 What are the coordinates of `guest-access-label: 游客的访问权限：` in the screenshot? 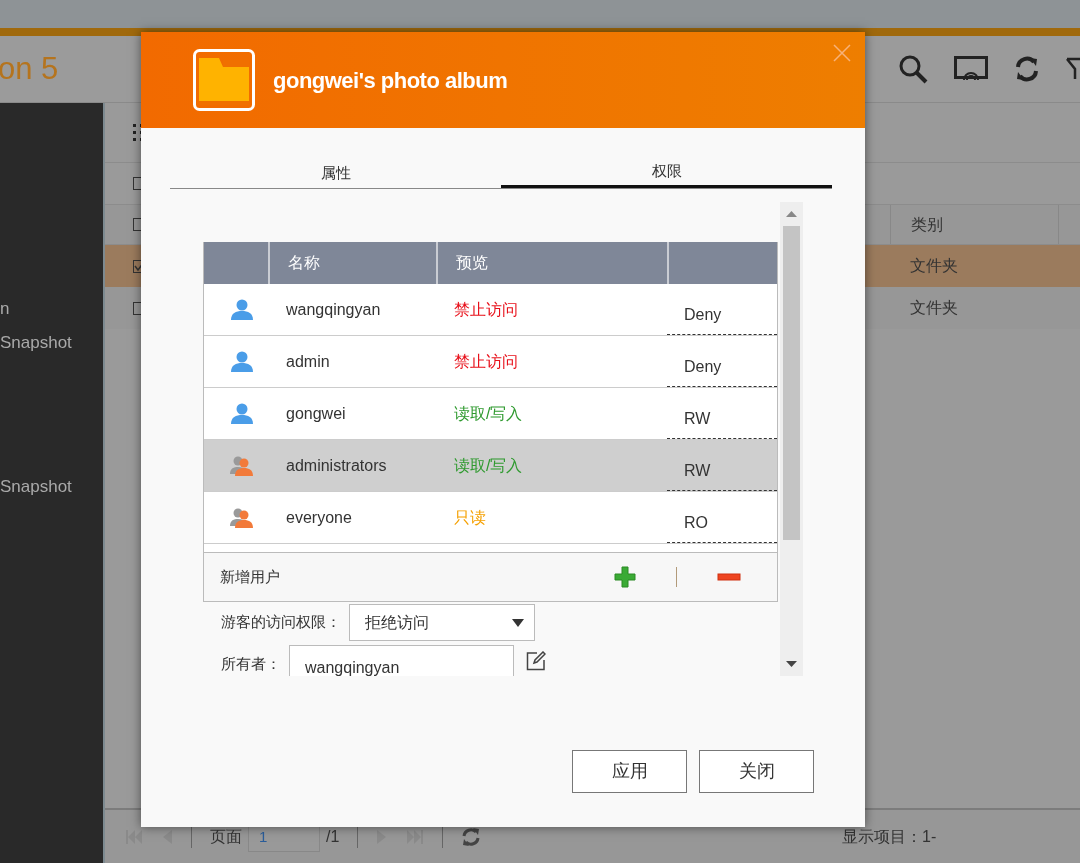 It's located at (281, 622).